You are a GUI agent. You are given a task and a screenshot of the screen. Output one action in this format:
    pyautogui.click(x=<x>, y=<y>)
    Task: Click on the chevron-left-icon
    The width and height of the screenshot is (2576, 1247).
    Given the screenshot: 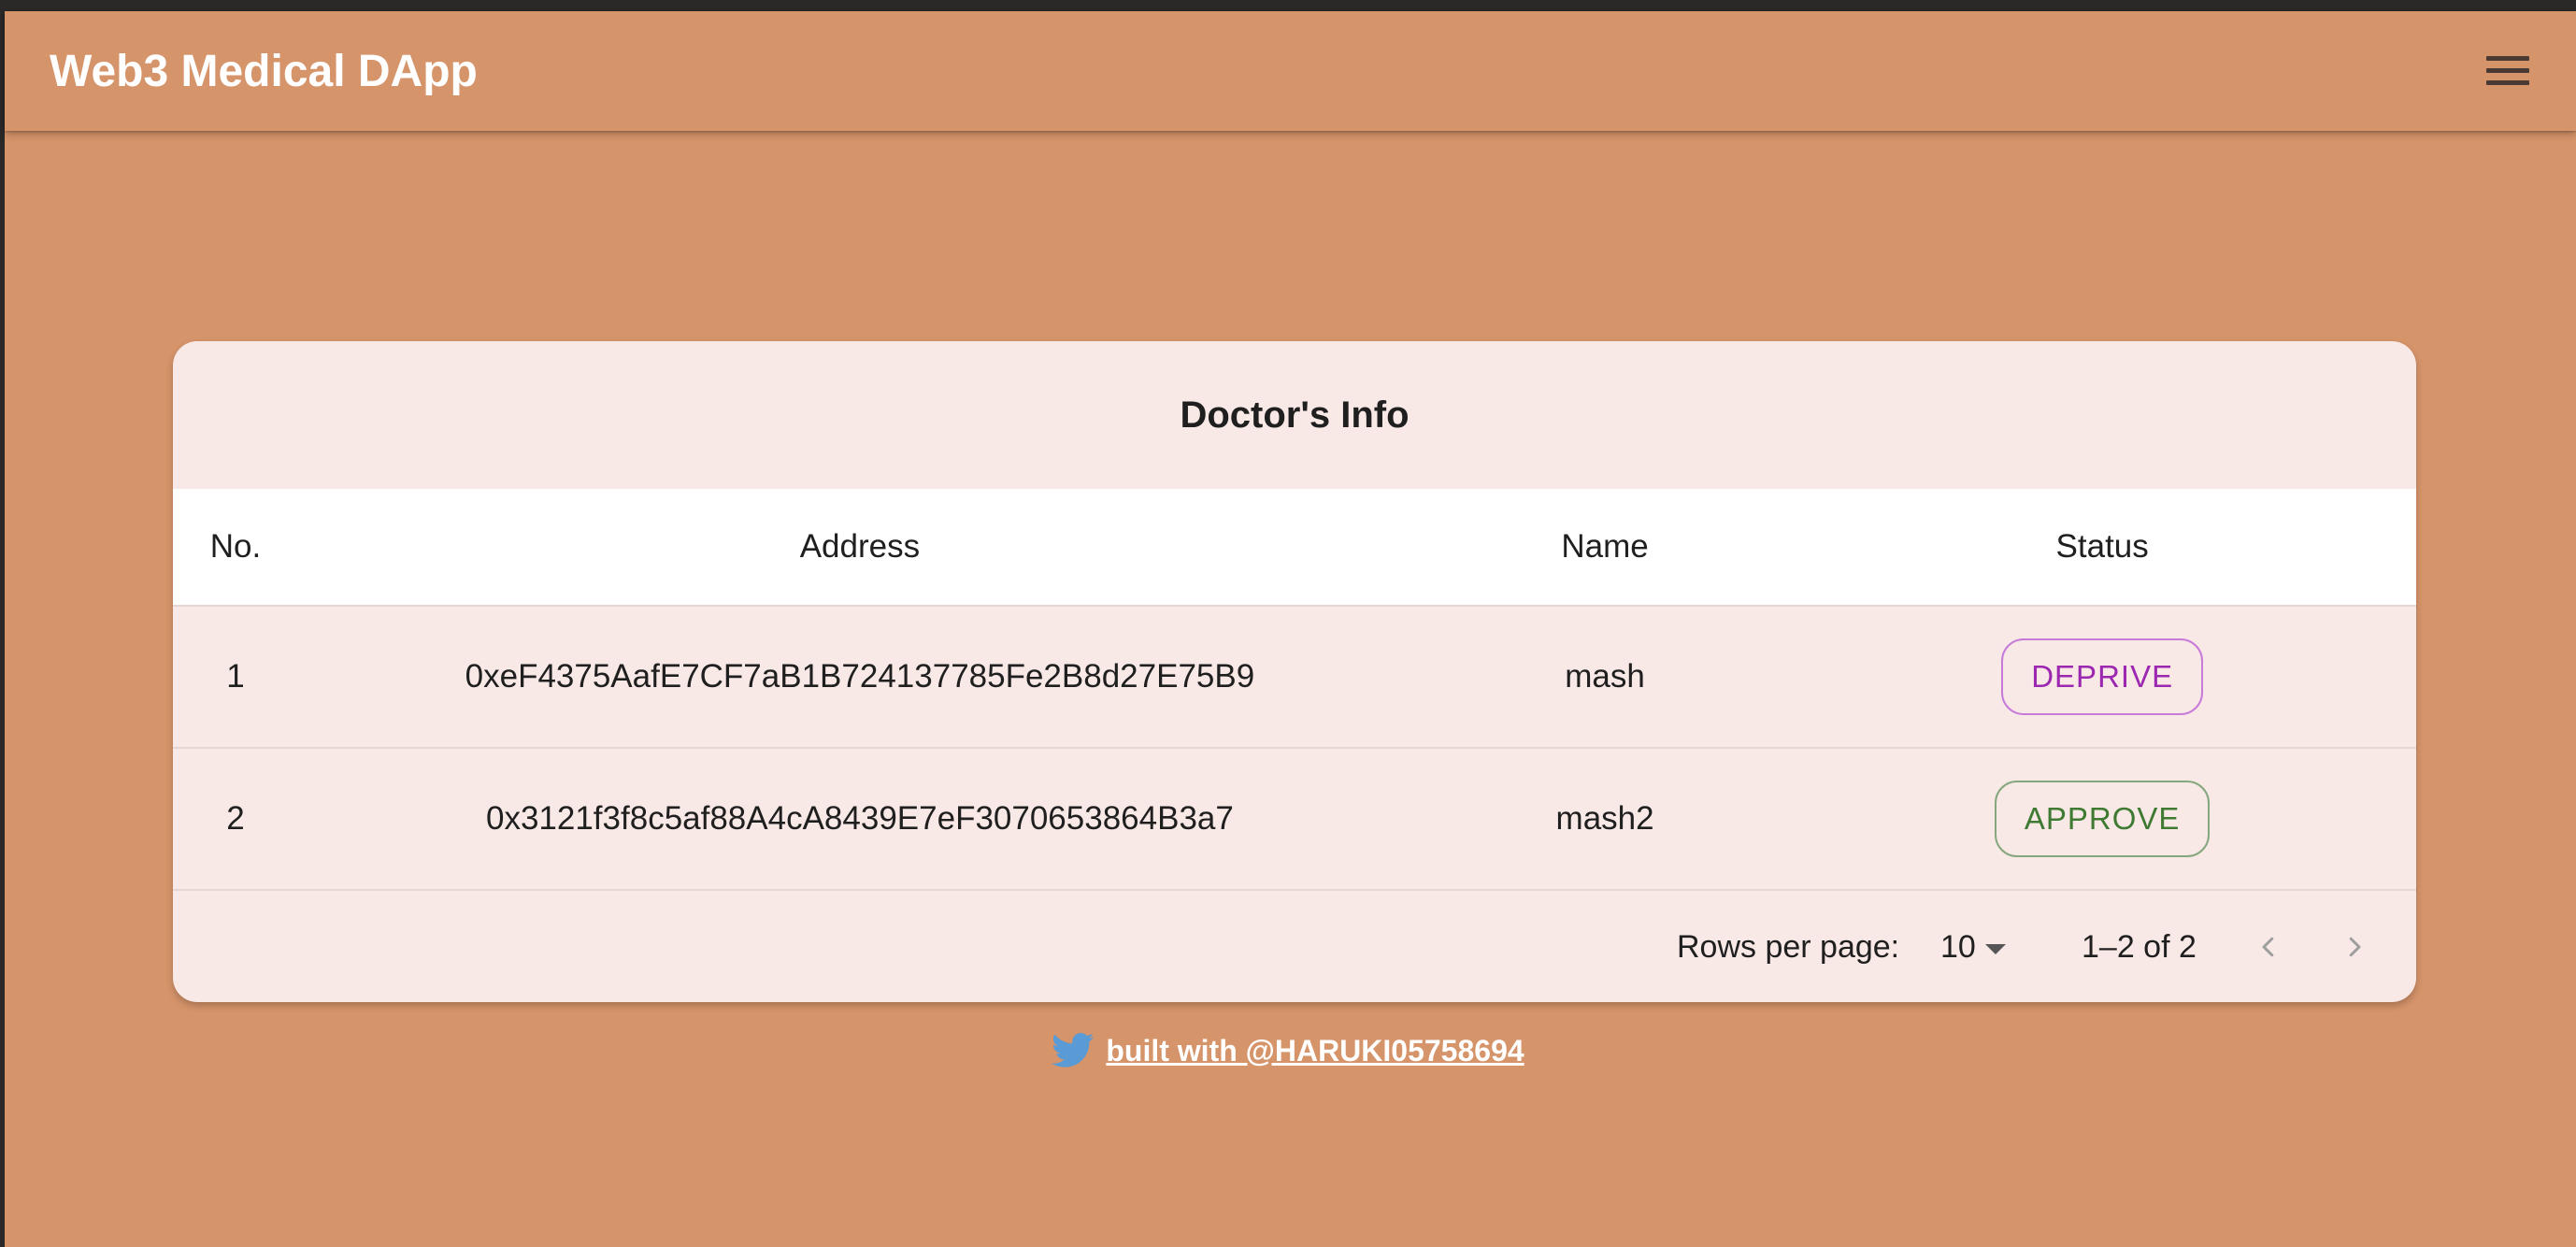 What is the action you would take?
    pyautogui.click(x=2268, y=947)
    